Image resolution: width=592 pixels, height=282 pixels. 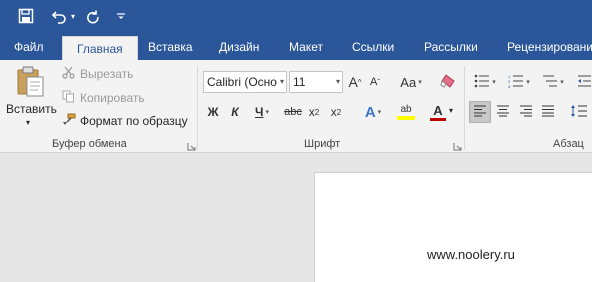 I want to click on justify-button, so click(x=548, y=112).